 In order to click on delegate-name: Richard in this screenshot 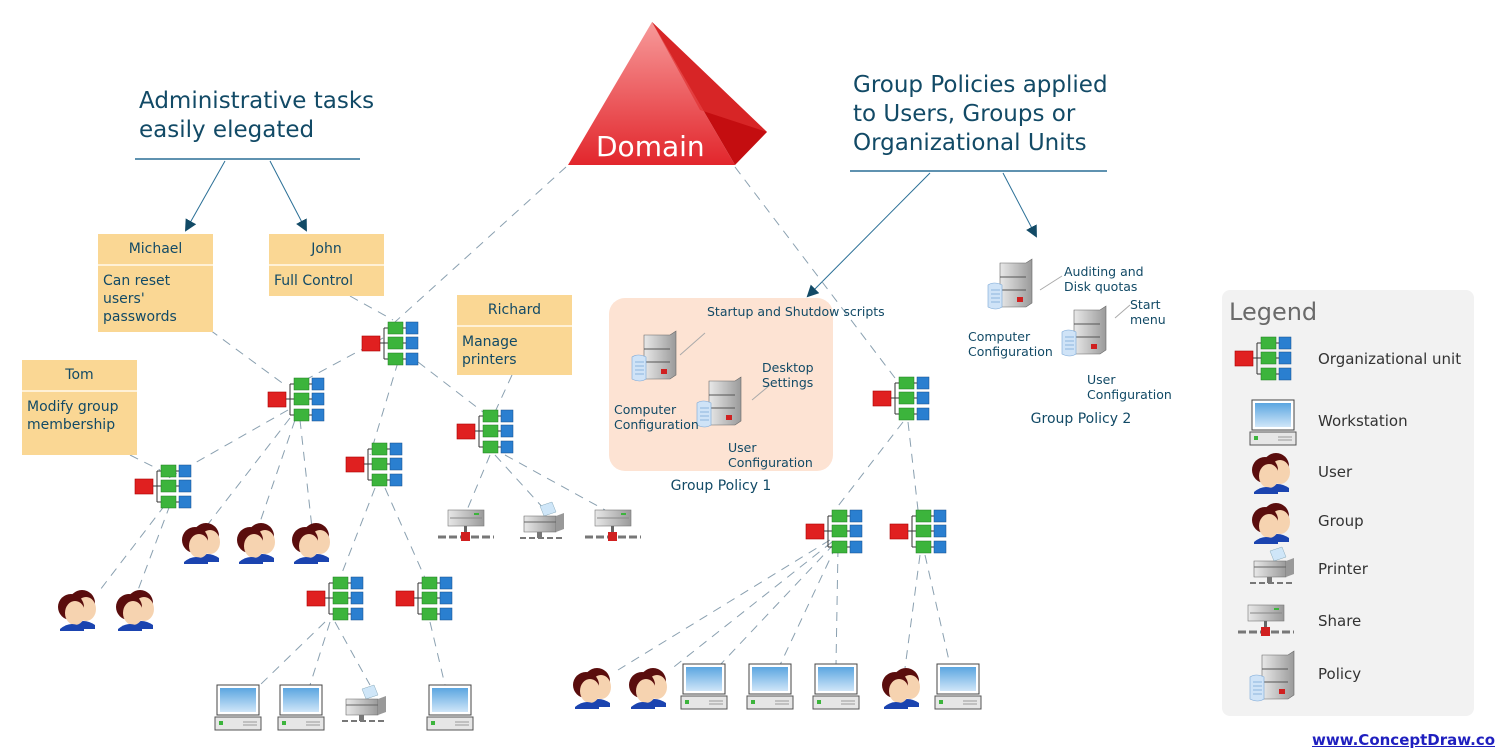, I will do `click(514, 311)`.